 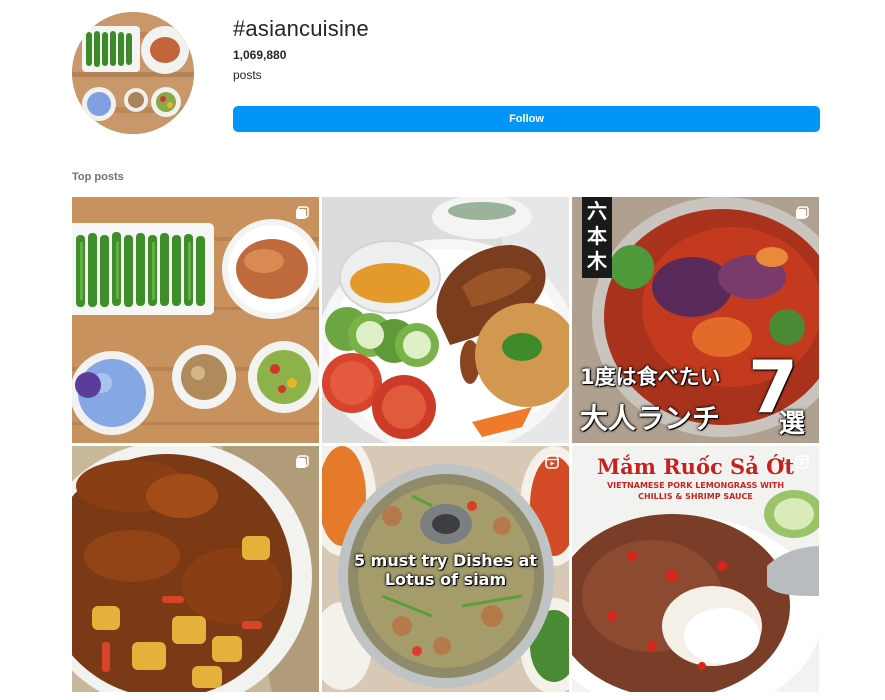 What do you see at coordinates (526, 119) in the screenshot?
I see `follow-button: Follow` at bounding box center [526, 119].